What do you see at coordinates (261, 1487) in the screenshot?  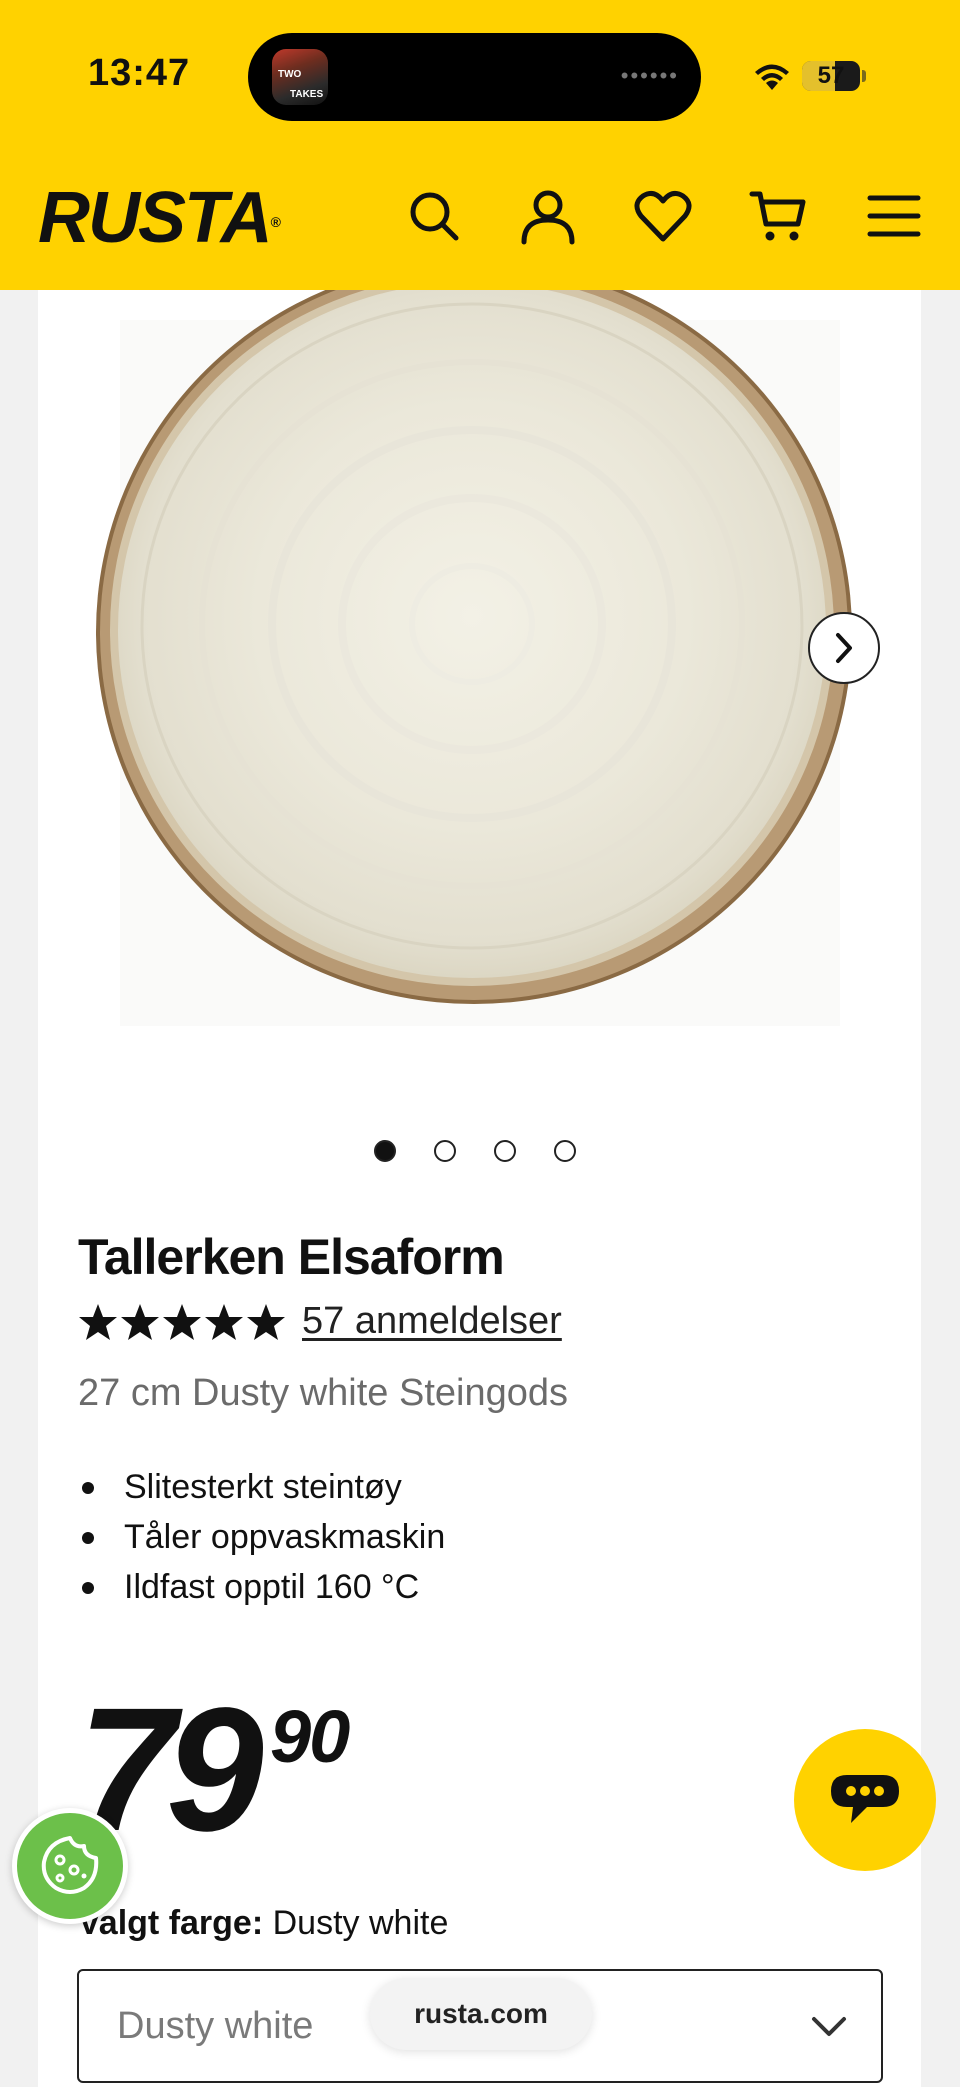 I see `feature-item: Slitesterkt steintøy` at bounding box center [261, 1487].